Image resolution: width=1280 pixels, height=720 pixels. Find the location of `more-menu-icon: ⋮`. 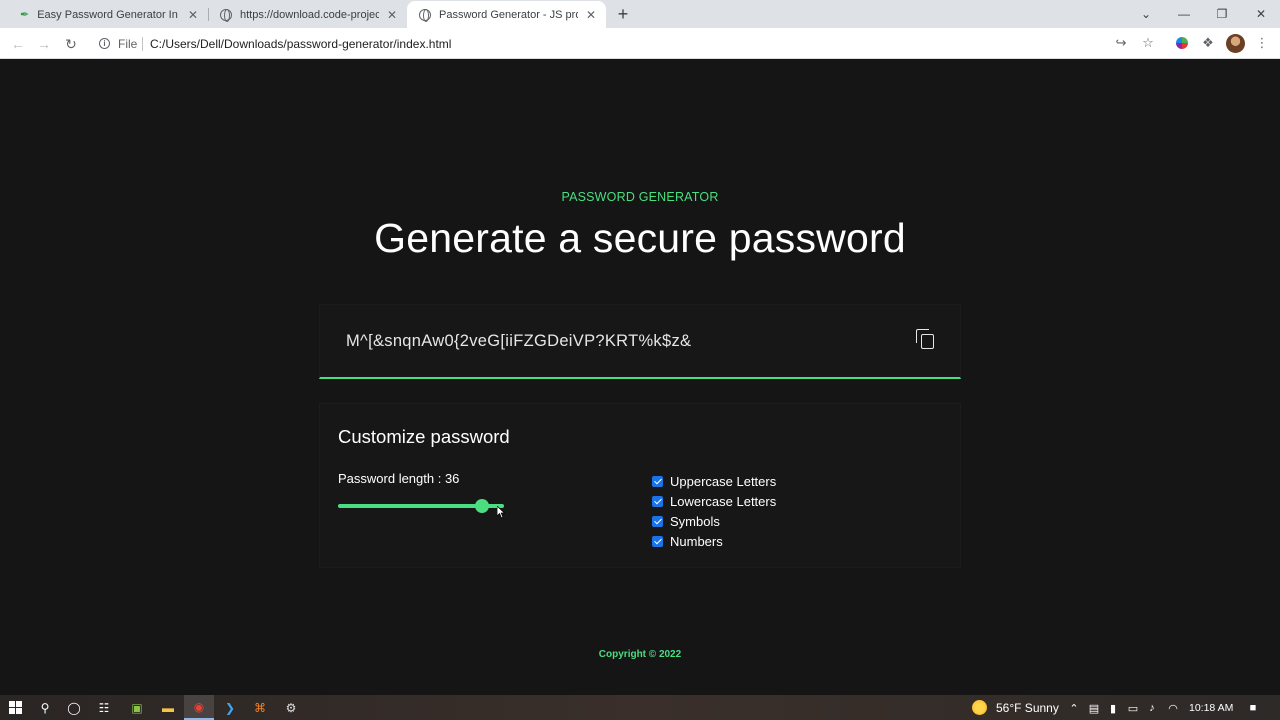

more-menu-icon: ⋮ is located at coordinates (1262, 43).